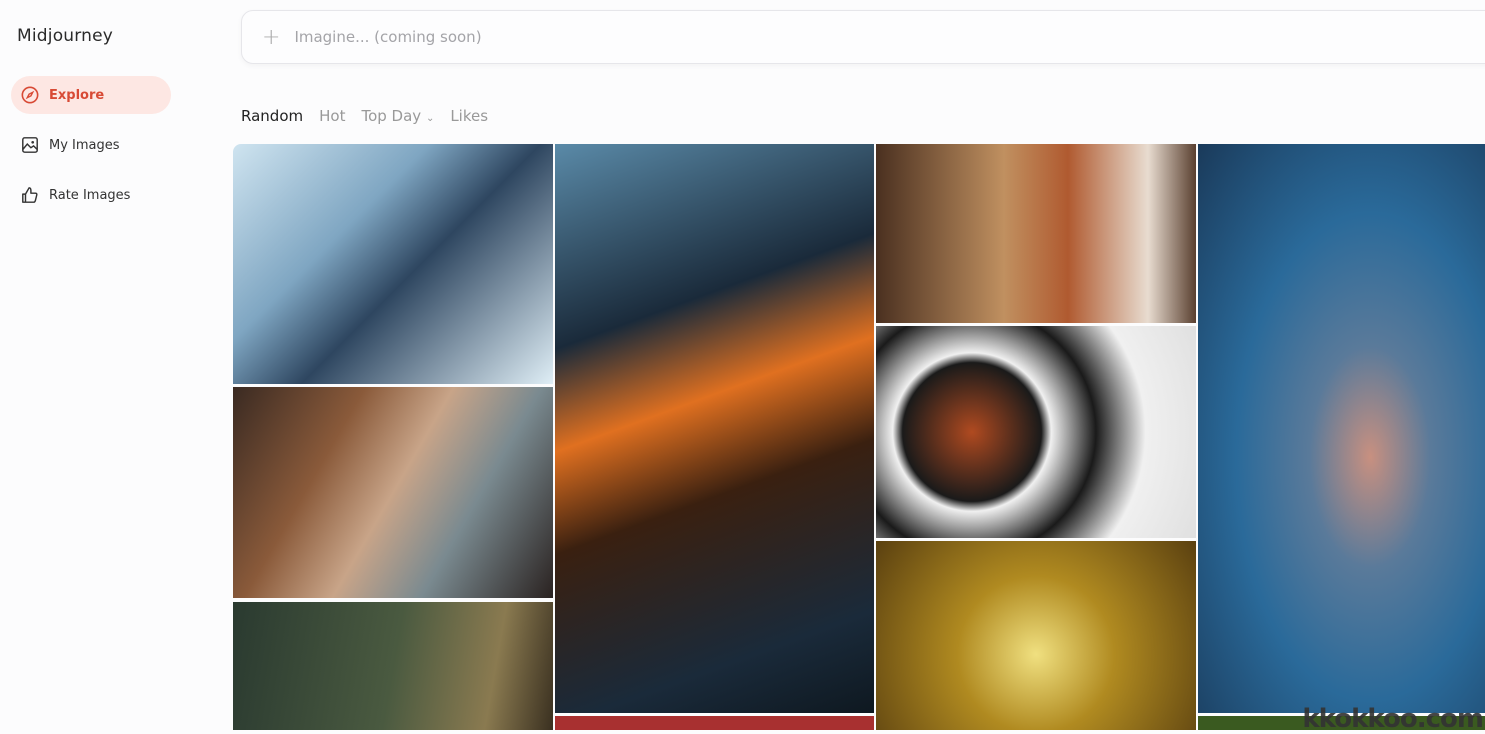 The width and height of the screenshot is (1485, 734). I want to click on tab-label: Top Day, so click(391, 116).